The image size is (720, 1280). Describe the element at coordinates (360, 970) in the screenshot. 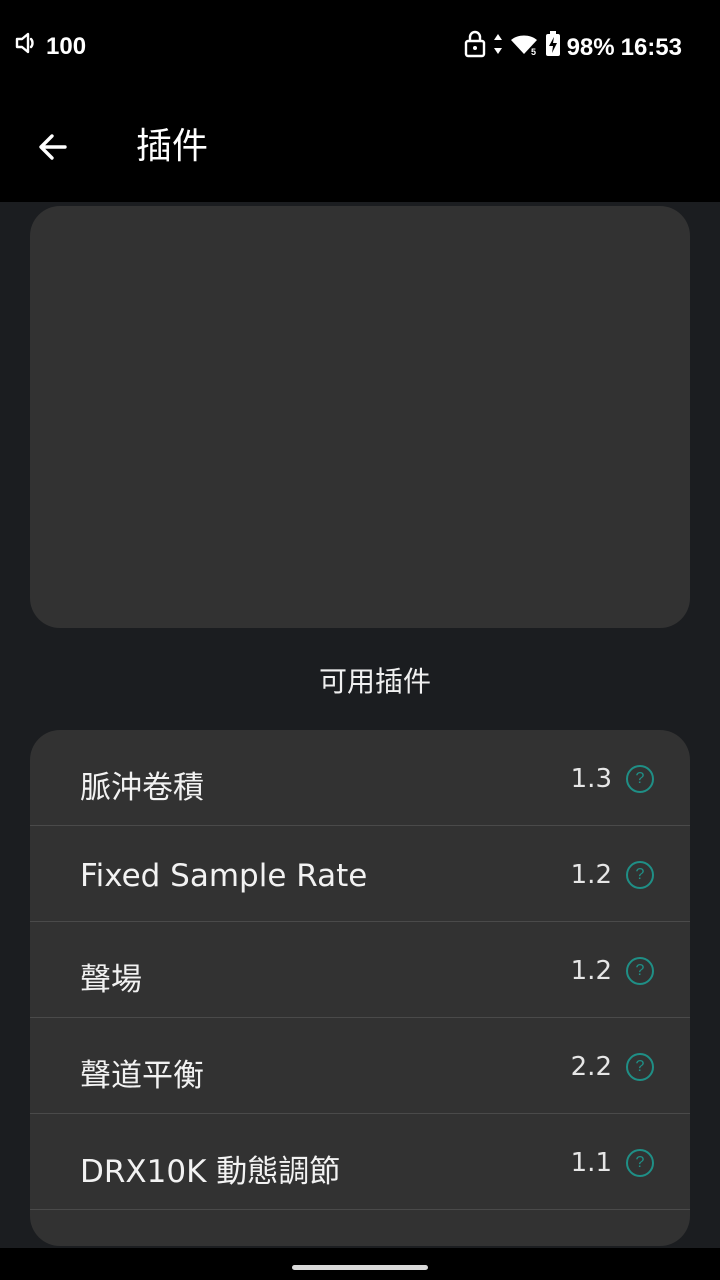

I see `plugin-row: 聲場 1.2 ?` at that location.